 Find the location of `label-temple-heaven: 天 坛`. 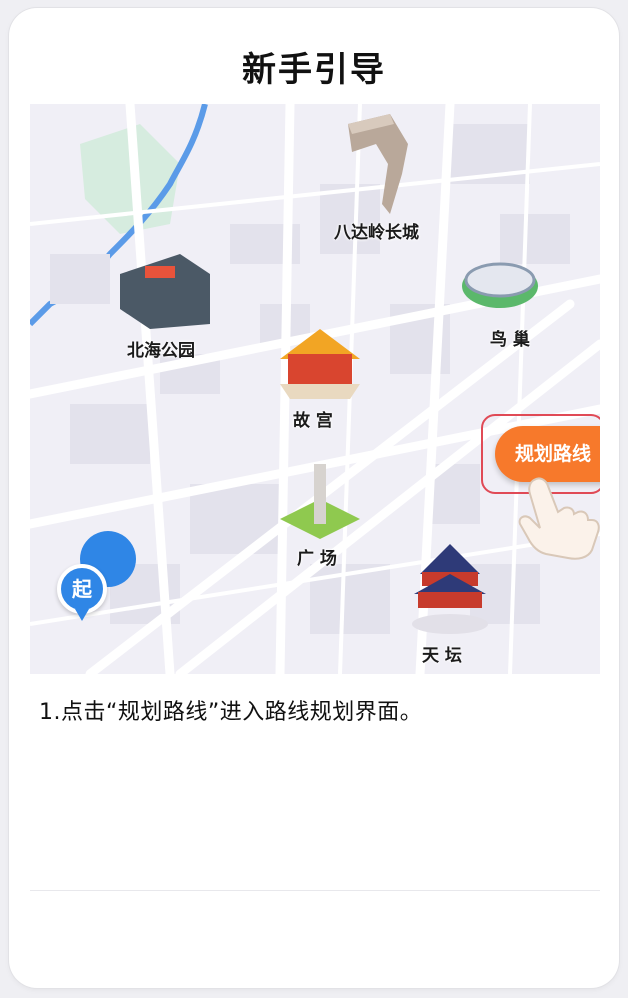

label-temple-heaven: 天 坛 is located at coordinates (442, 656).